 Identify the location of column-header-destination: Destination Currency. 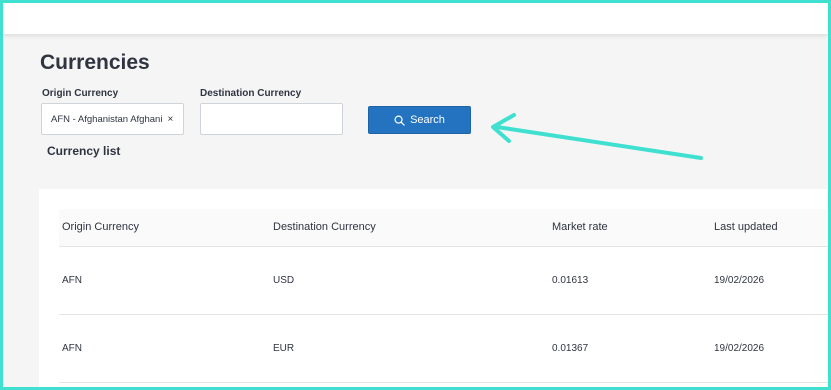
(409, 228).